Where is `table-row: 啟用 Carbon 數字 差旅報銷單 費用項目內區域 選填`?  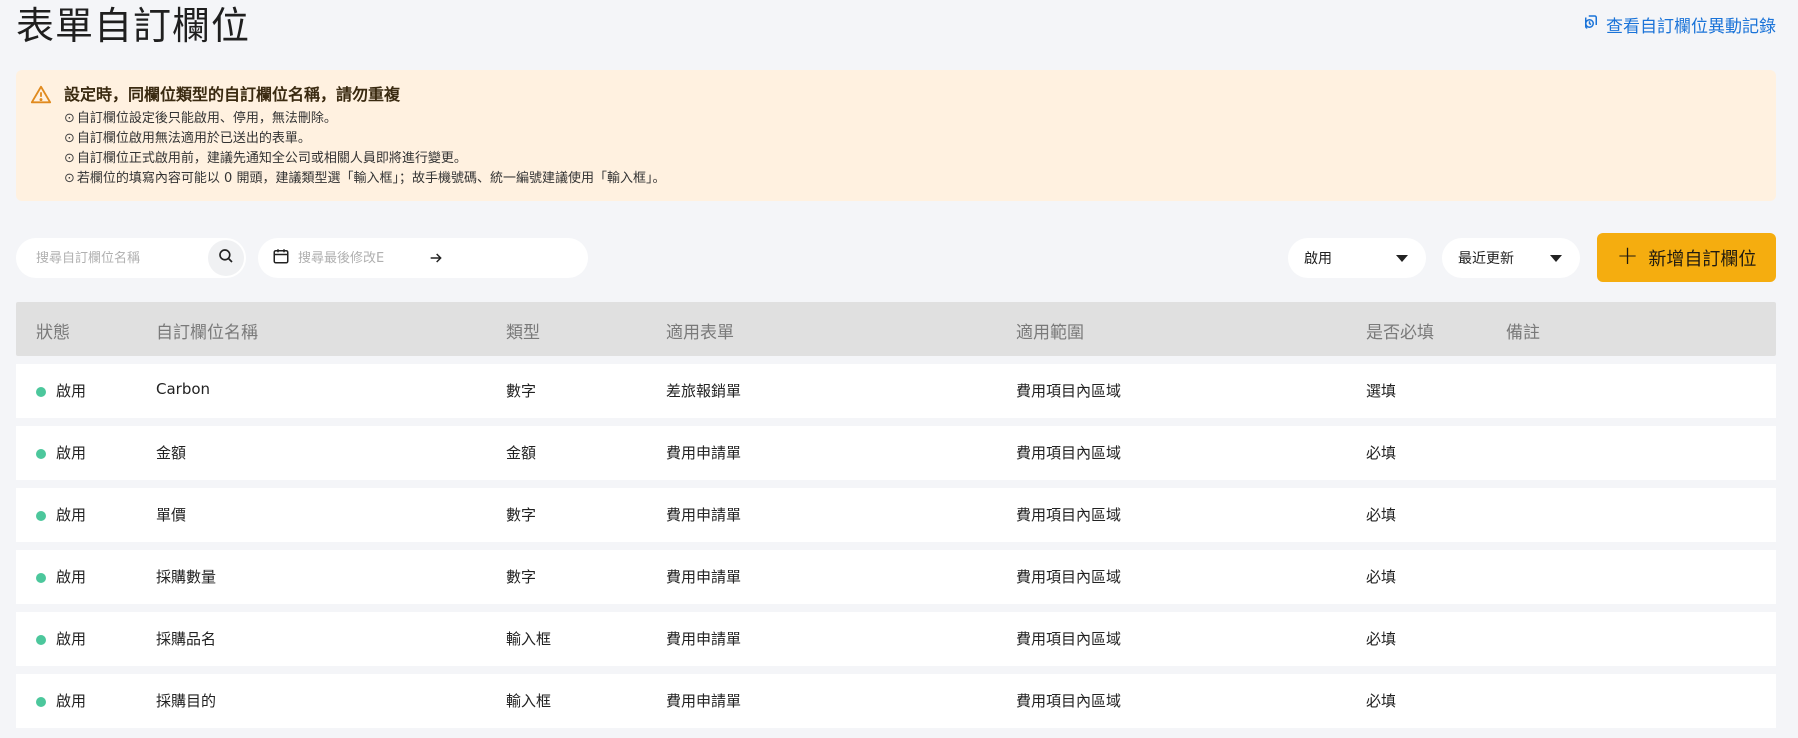
table-row: 啟用 Carbon 數字 差旅報銷單 費用項目內區域 選填 is located at coordinates (896, 391).